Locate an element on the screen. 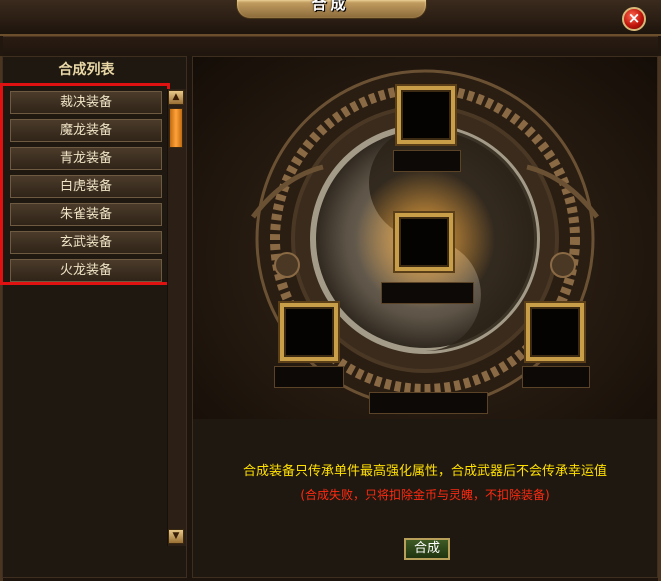 This screenshot has height=581, width=661. scrollbar-thumb is located at coordinates (176, 128).